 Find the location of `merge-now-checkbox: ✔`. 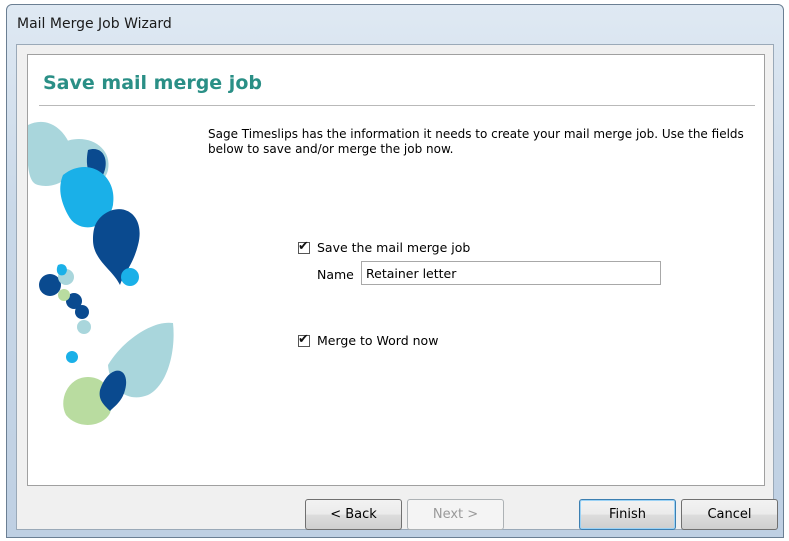

merge-now-checkbox: ✔ is located at coordinates (304, 339).